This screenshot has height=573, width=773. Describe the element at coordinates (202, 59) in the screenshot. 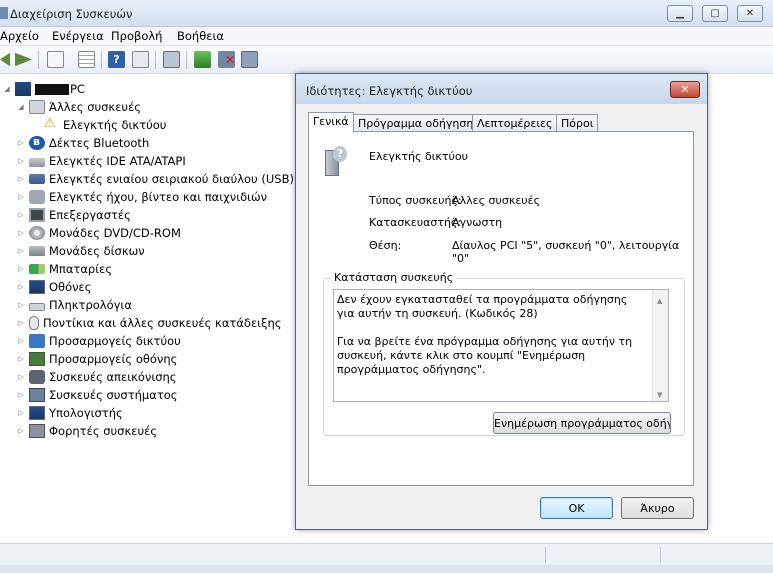

I see `update-driver-icon` at that location.